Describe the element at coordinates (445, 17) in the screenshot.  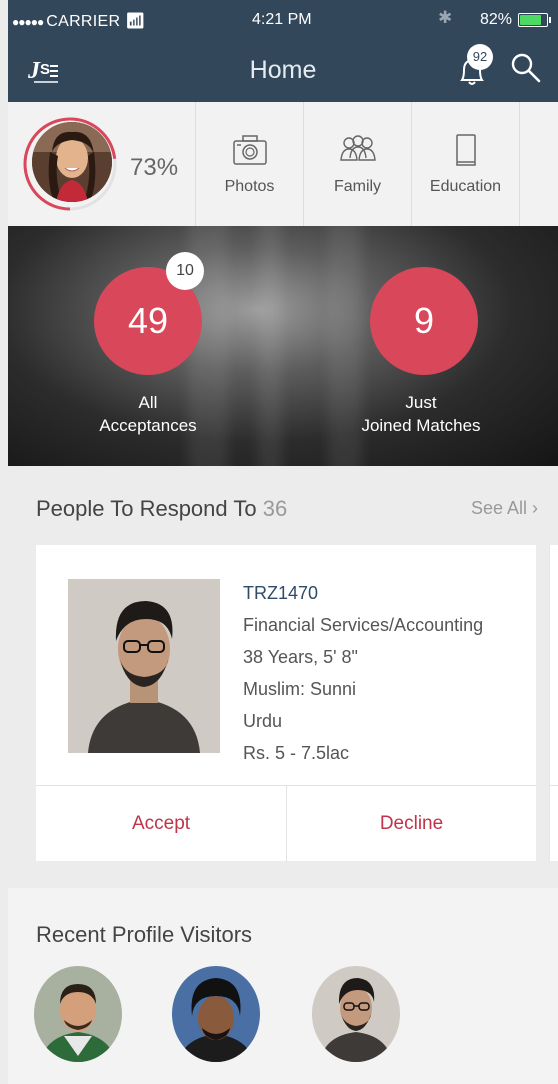
I see `bluetooth-icon: ✱` at that location.